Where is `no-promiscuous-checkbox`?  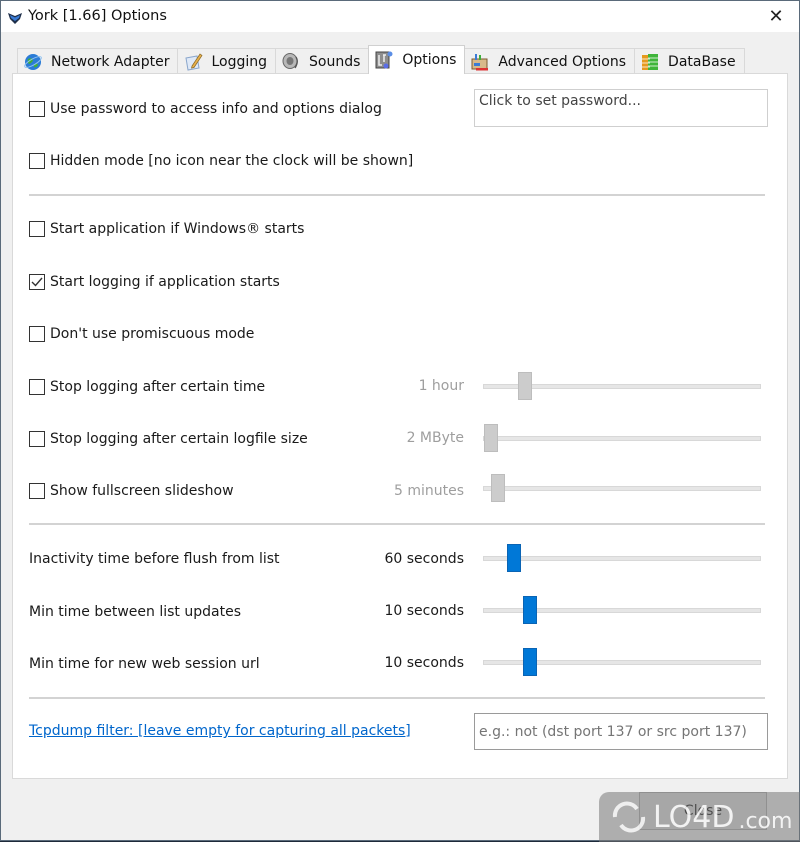
no-promiscuous-checkbox is located at coordinates (37, 334).